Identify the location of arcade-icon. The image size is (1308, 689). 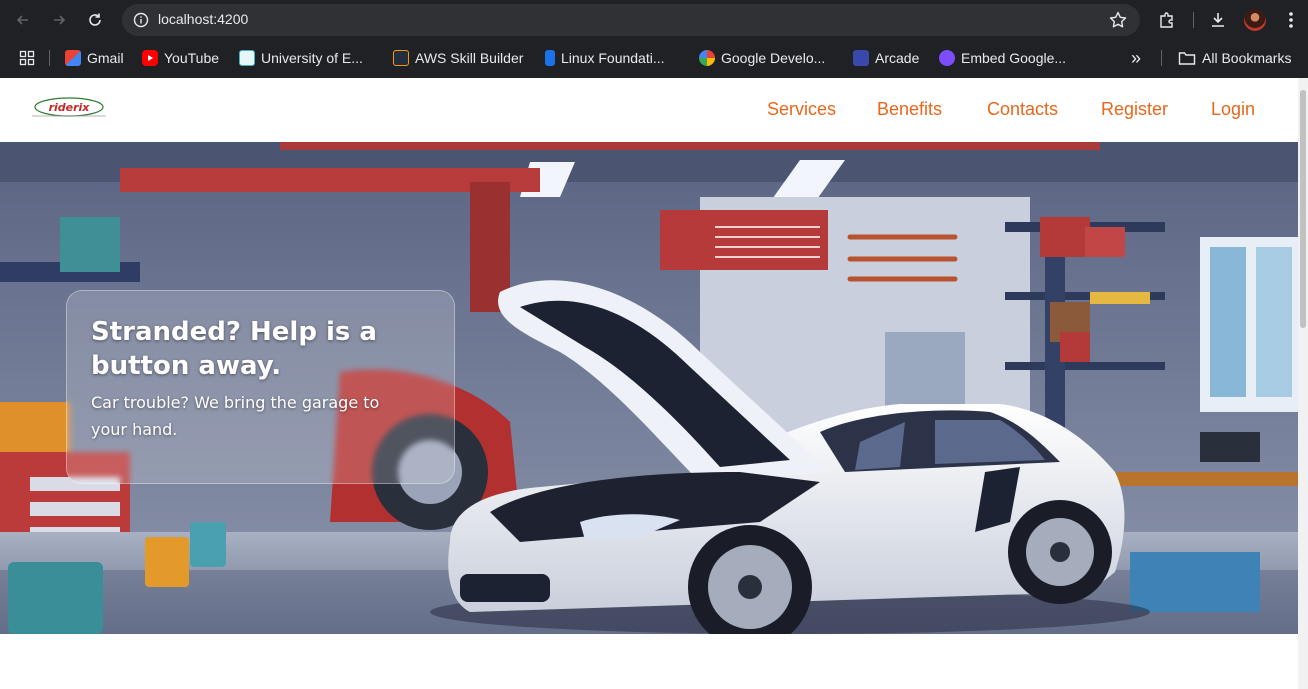
(861, 58).